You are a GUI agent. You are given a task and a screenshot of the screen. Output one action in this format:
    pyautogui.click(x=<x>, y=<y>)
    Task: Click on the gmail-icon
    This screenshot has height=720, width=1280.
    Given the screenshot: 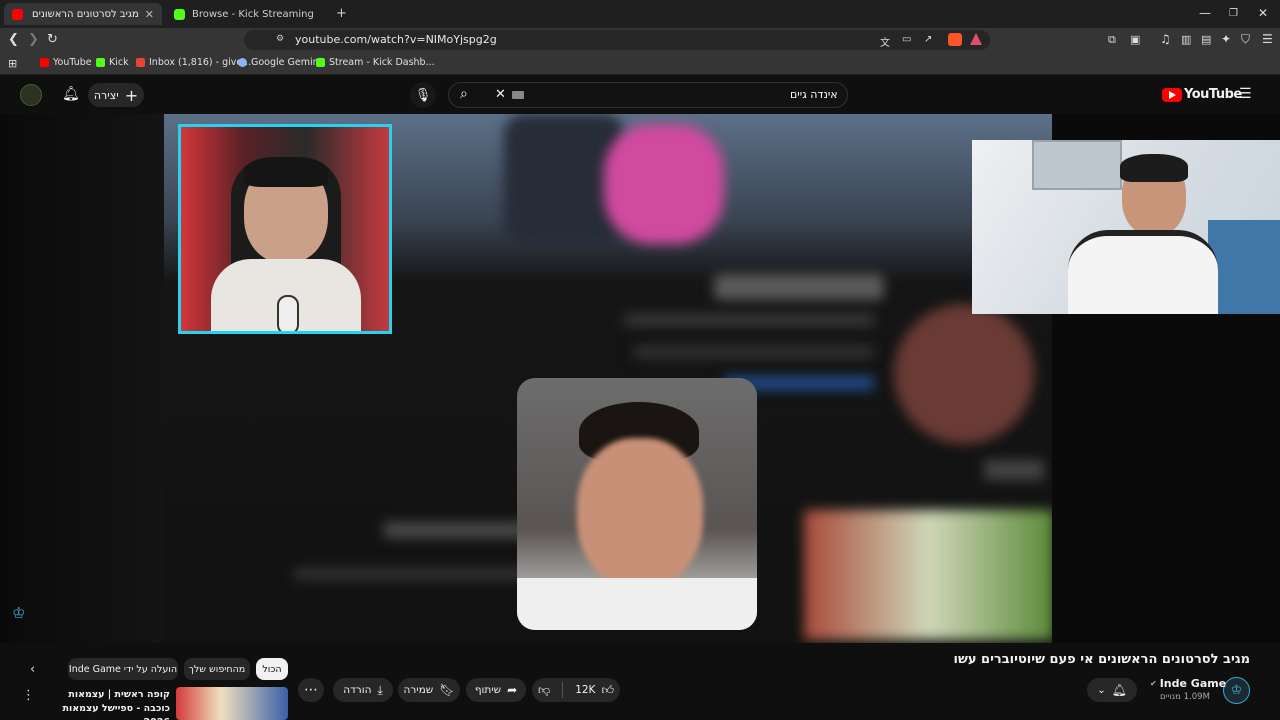 What is the action you would take?
    pyautogui.click(x=140, y=62)
    